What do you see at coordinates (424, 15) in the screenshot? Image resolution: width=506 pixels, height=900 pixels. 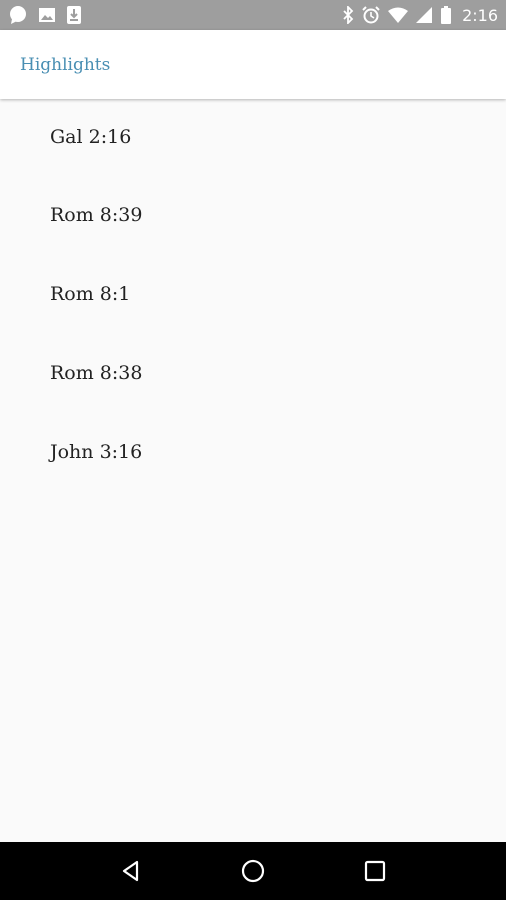 I see `cell-signal-icon` at bounding box center [424, 15].